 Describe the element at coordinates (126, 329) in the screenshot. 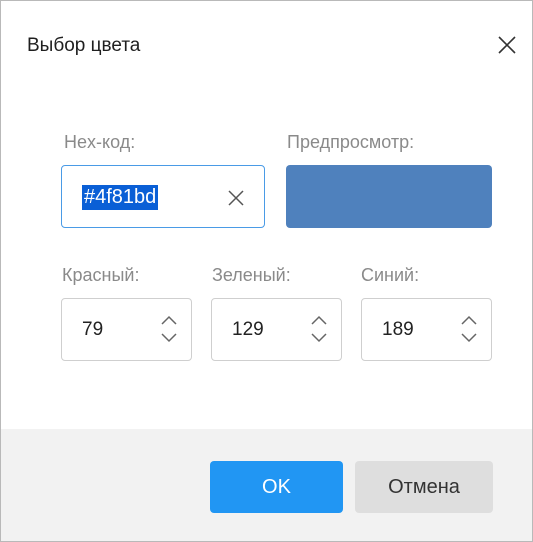

I see `red-spinbox: 79` at that location.